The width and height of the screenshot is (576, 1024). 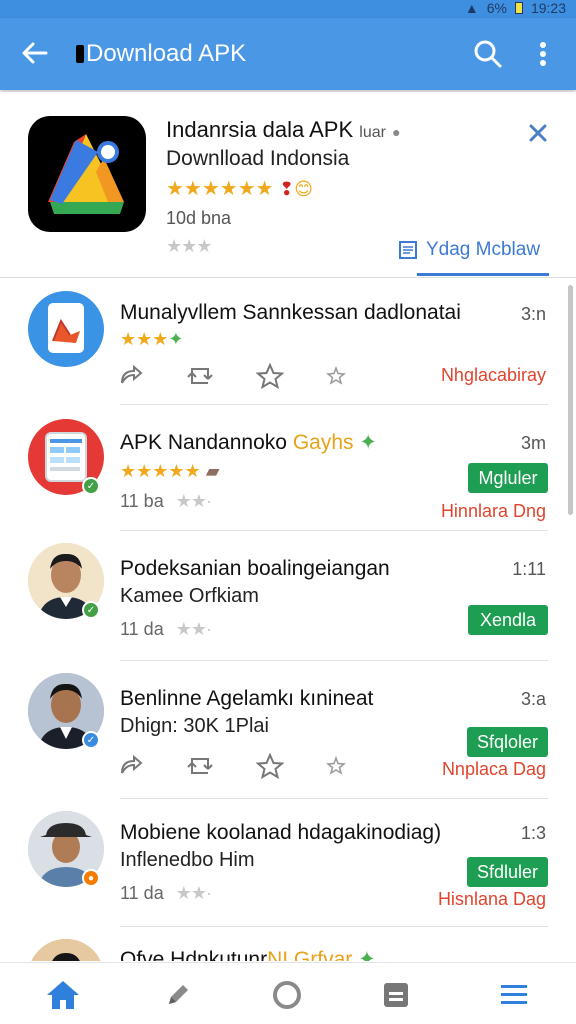 What do you see at coordinates (508, 478) in the screenshot?
I see `install-button: Mgluler` at bounding box center [508, 478].